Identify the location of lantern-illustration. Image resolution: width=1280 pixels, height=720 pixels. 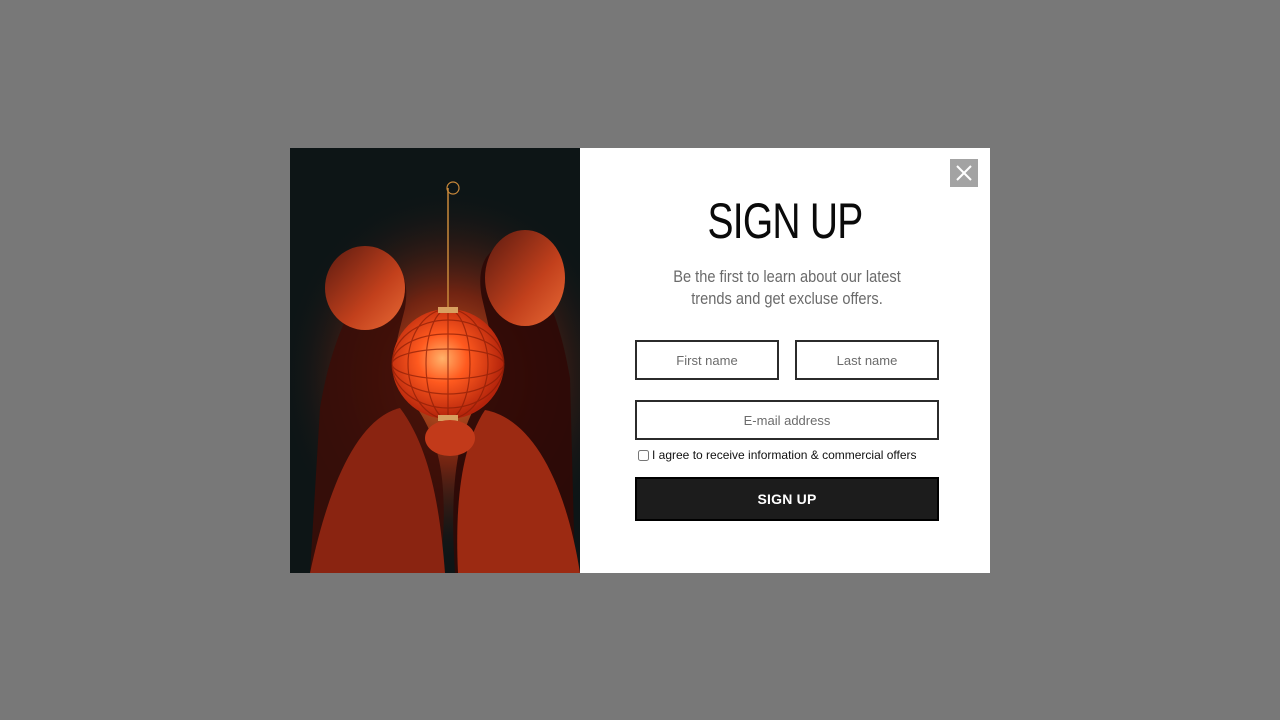
(435, 360).